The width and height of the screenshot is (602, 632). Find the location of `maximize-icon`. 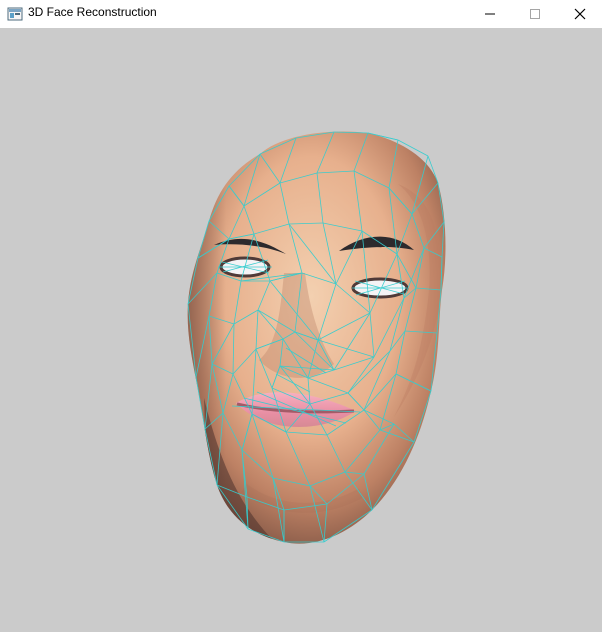

maximize-icon is located at coordinates (534, 14).